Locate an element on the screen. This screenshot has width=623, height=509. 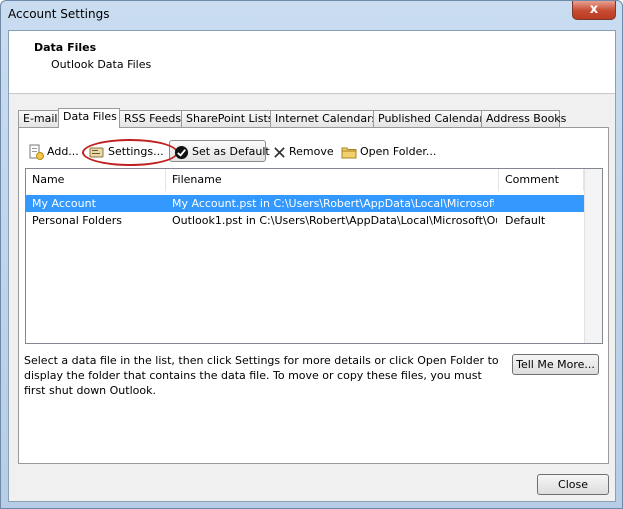
close-button: Close is located at coordinates (573, 484).